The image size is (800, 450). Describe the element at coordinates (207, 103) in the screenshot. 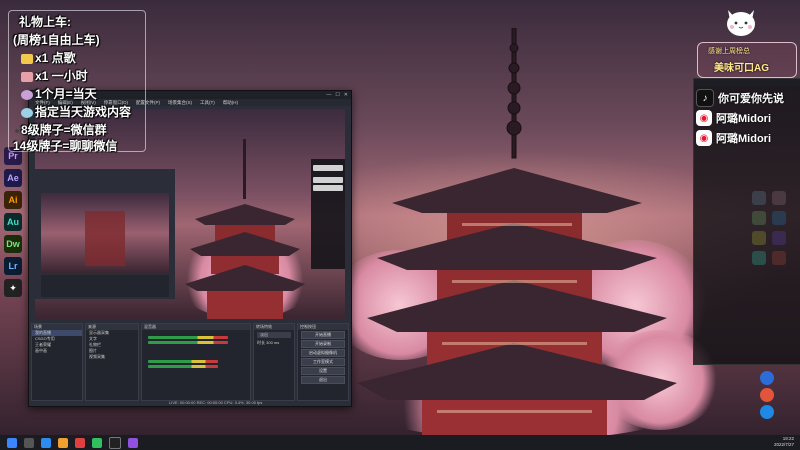

I see `menu-tools: 工具(T)` at that location.